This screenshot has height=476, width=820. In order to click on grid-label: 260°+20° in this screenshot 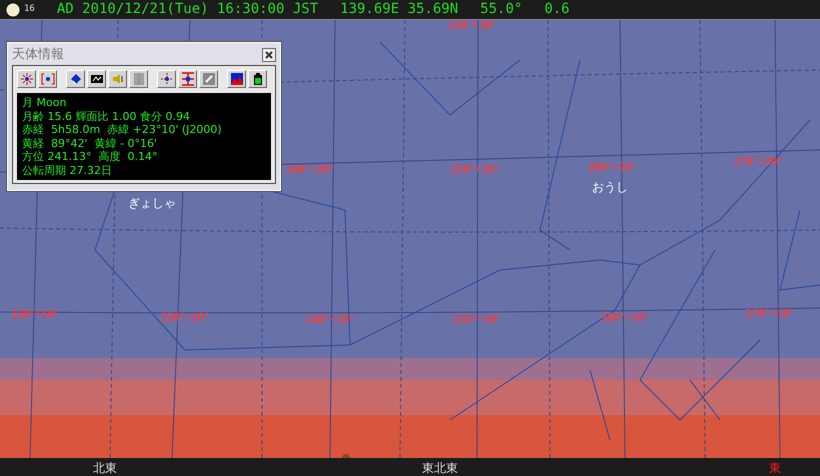, I will do `click(612, 167)`.